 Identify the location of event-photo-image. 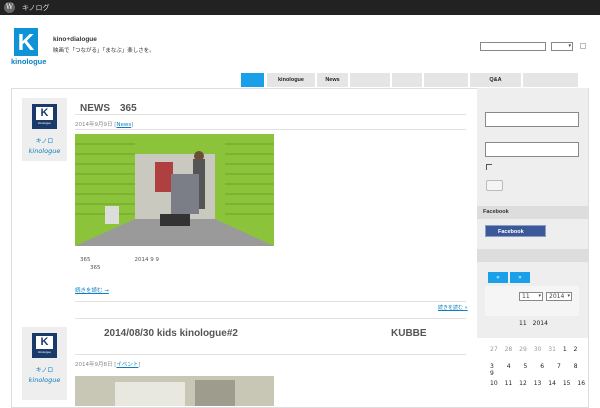
(174, 391).